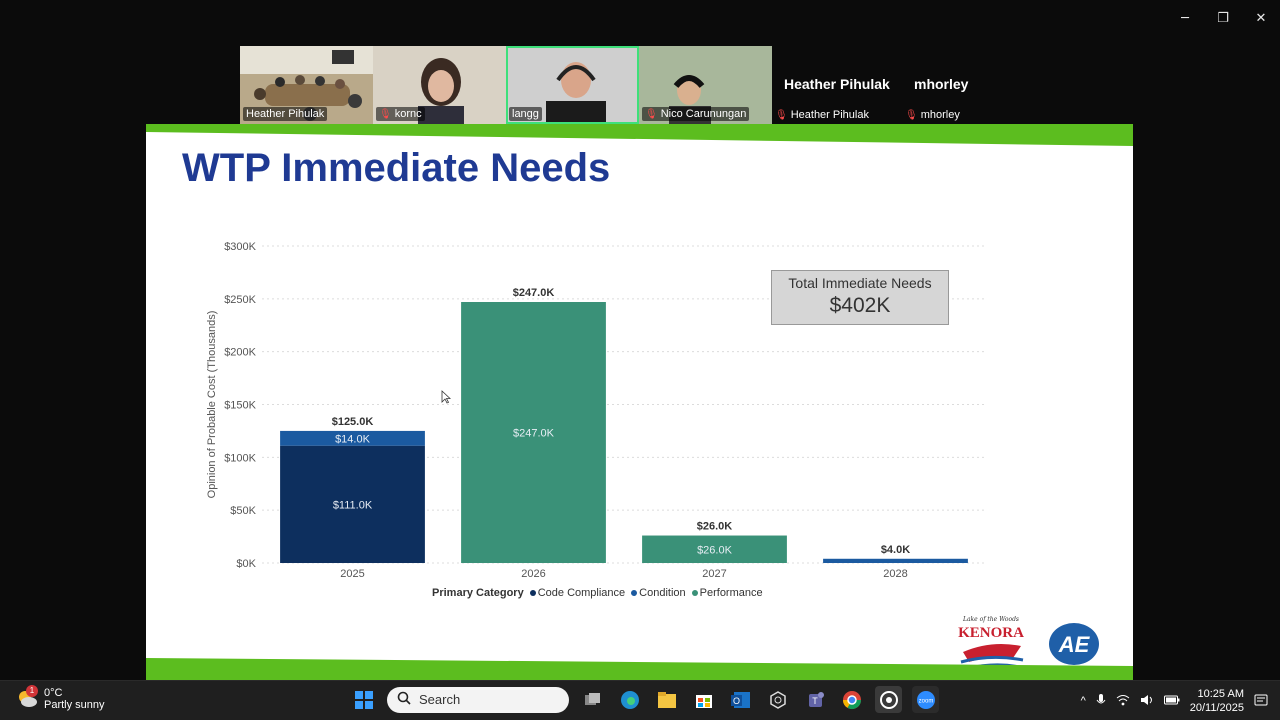  I want to click on clock-date: 20/11/2025, so click(1216, 708).